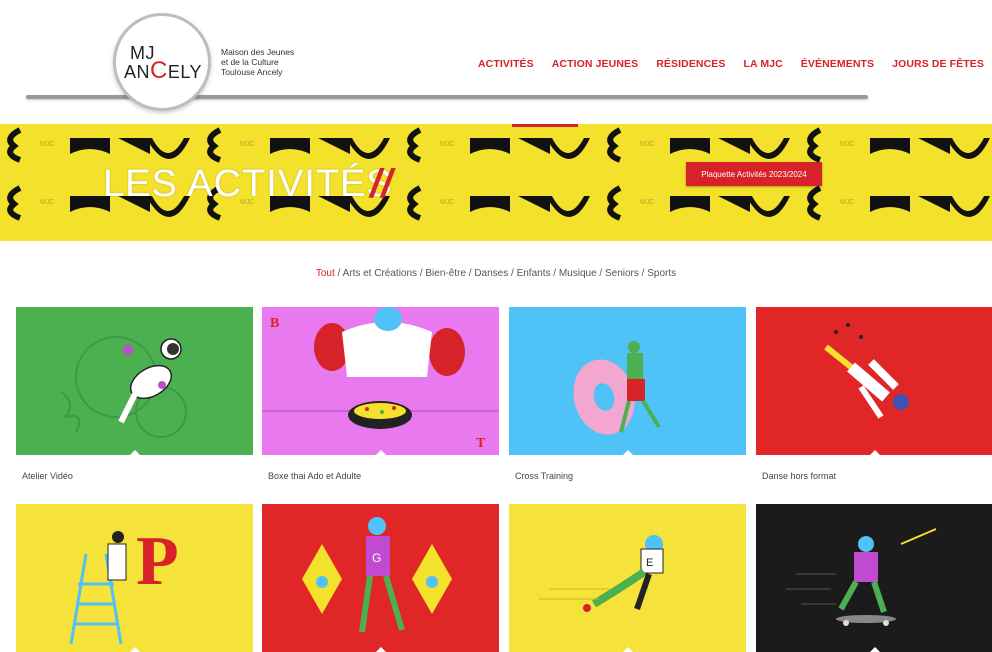  What do you see at coordinates (380, 273) in the screenshot?
I see `filter-arts-et-creations: Arts et Créations` at bounding box center [380, 273].